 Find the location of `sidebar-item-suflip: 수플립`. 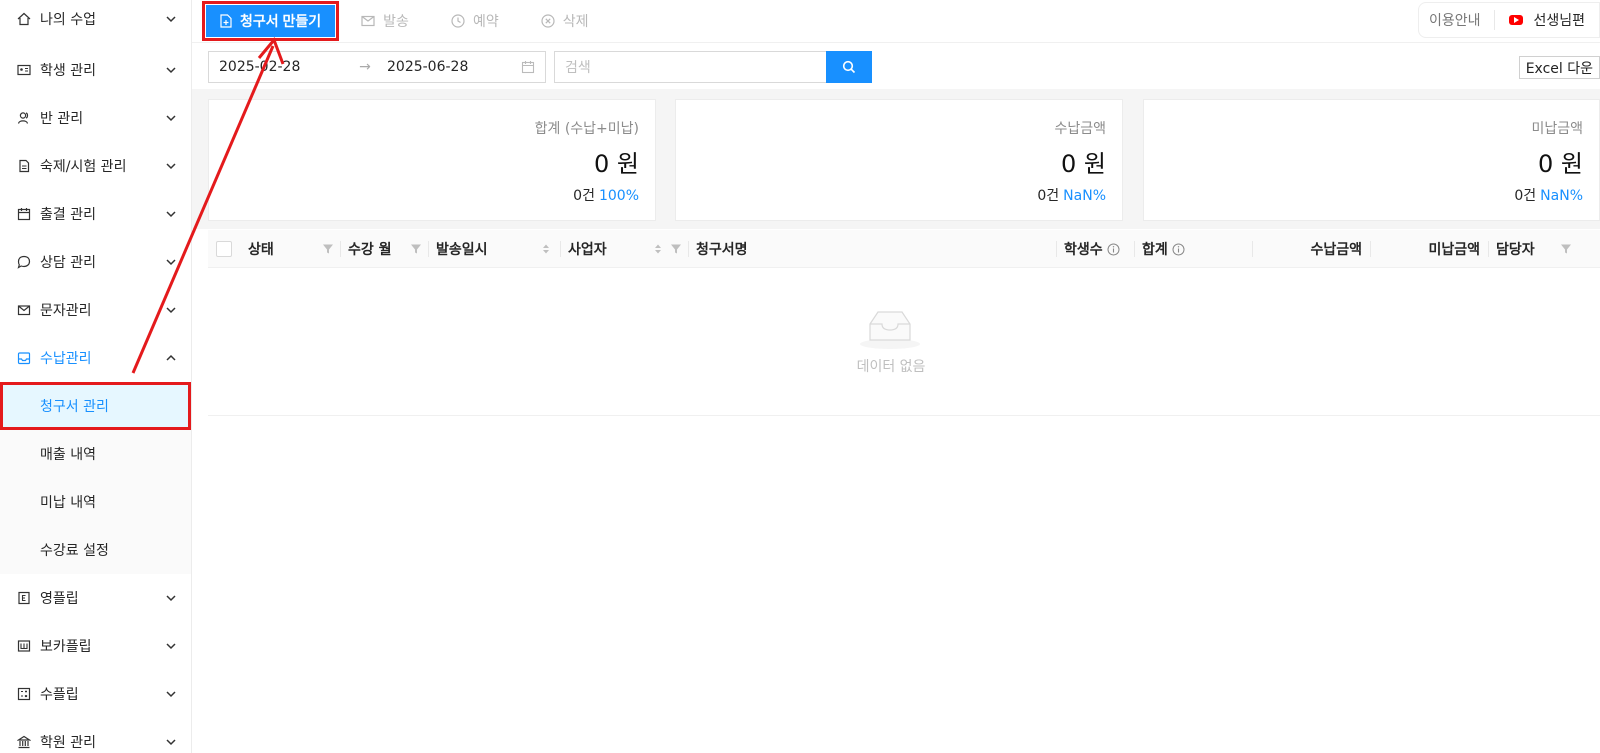

sidebar-item-suflip: 수플립 is located at coordinates (95, 694).